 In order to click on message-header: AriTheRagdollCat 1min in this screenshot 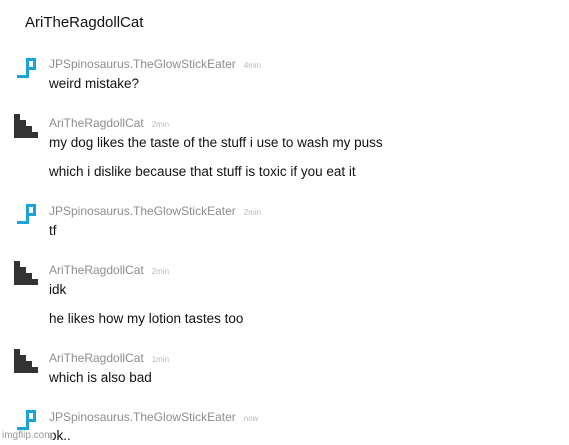, I will do `click(109, 358)`.